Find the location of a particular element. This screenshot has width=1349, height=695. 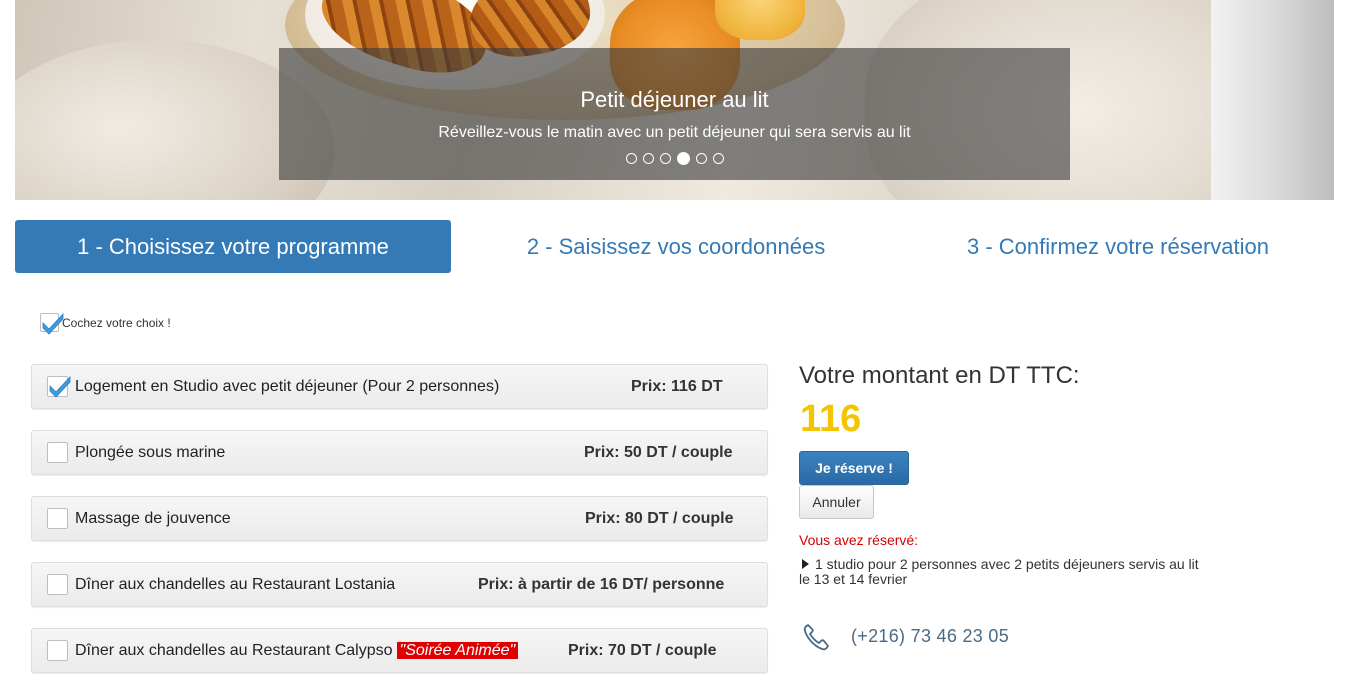

reserved-title: Vous avez réservé: is located at coordinates (859, 540).